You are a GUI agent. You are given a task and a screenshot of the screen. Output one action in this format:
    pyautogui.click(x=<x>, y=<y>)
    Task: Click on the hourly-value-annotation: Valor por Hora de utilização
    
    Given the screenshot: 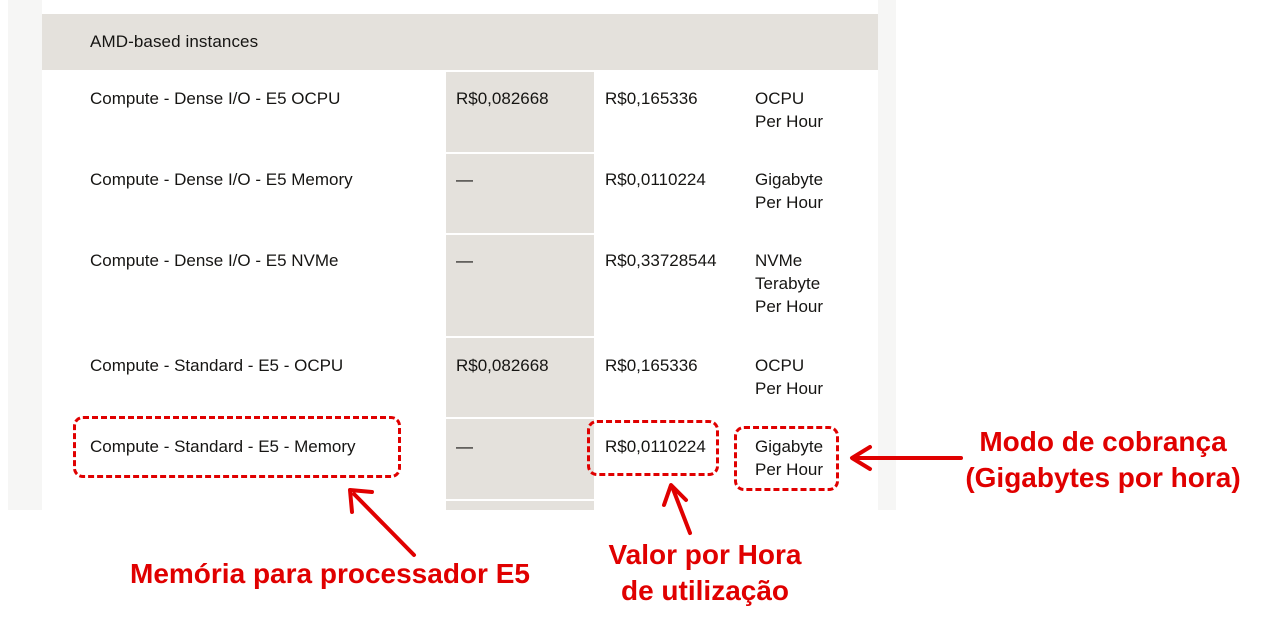 What is the action you would take?
    pyautogui.click(x=705, y=573)
    